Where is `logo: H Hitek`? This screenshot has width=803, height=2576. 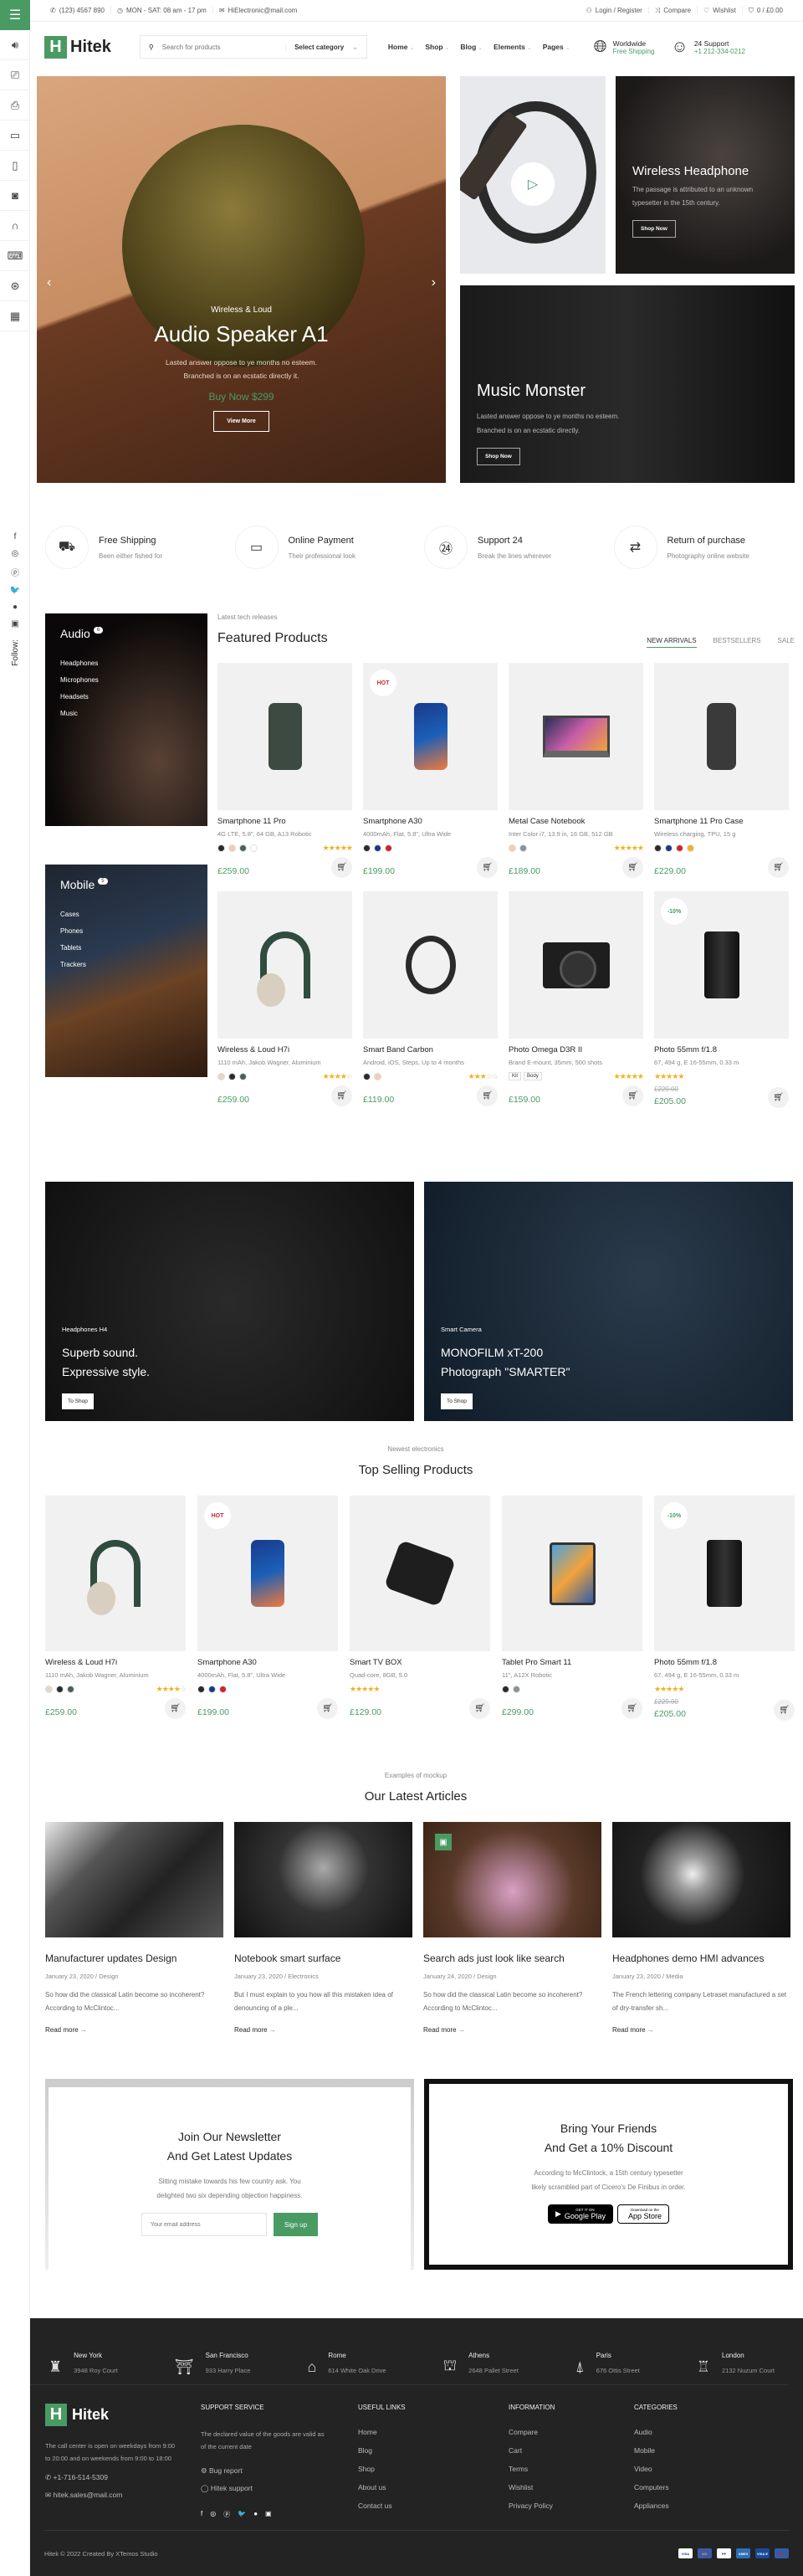
logo: H Hitek is located at coordinates (77, 47).